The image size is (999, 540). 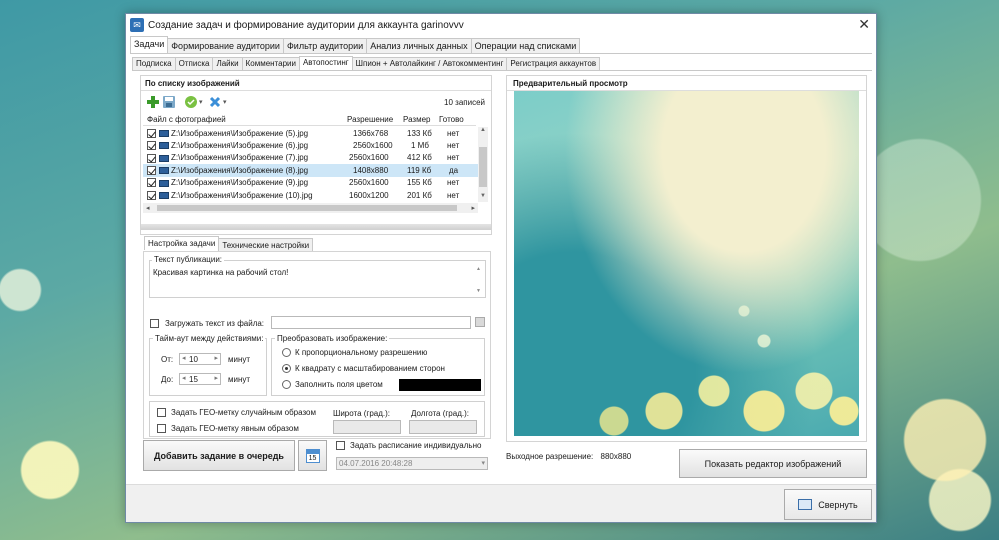 I want to click on tab-likes: Лайки, so click(x=227, y=63).